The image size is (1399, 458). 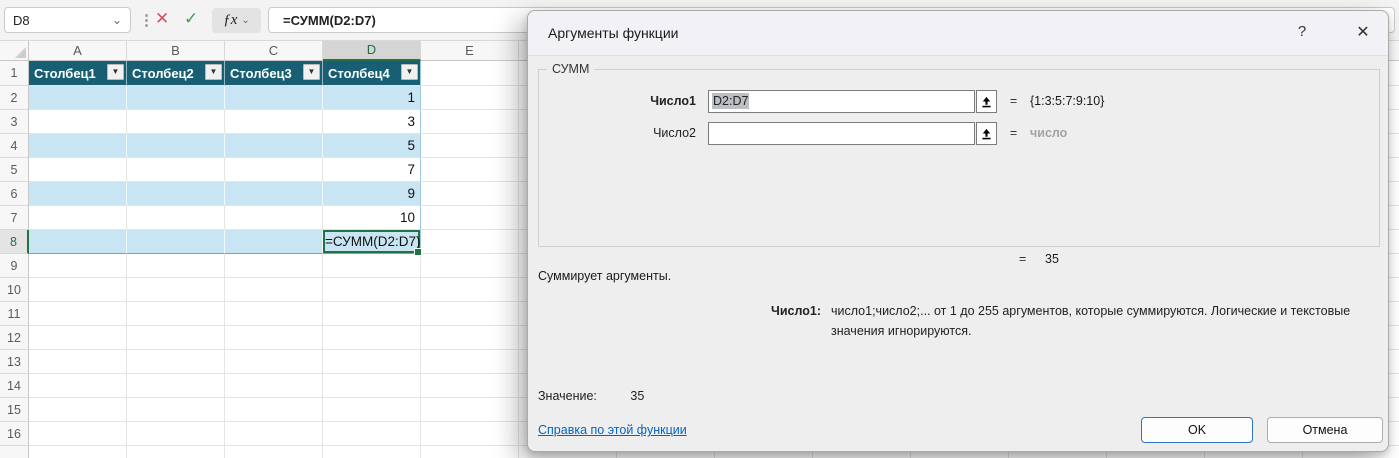 I want to click on cell-B6, so click(x=176, y=194).